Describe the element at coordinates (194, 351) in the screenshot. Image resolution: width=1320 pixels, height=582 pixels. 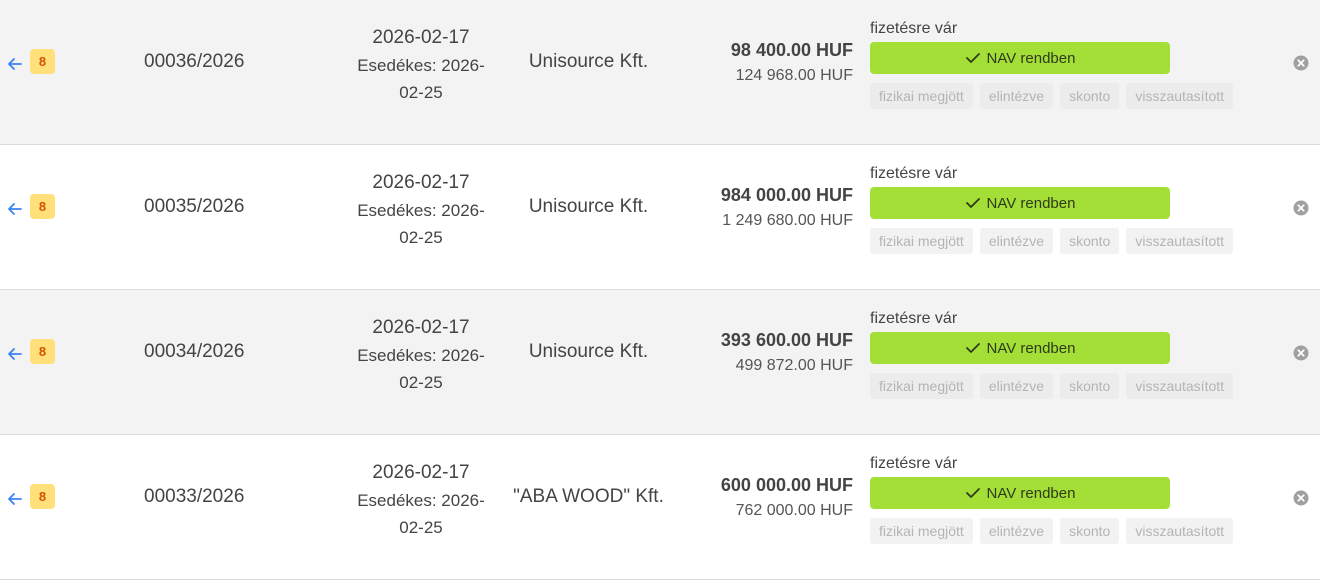
I see `invoice-number: 00034/2026` at that location.